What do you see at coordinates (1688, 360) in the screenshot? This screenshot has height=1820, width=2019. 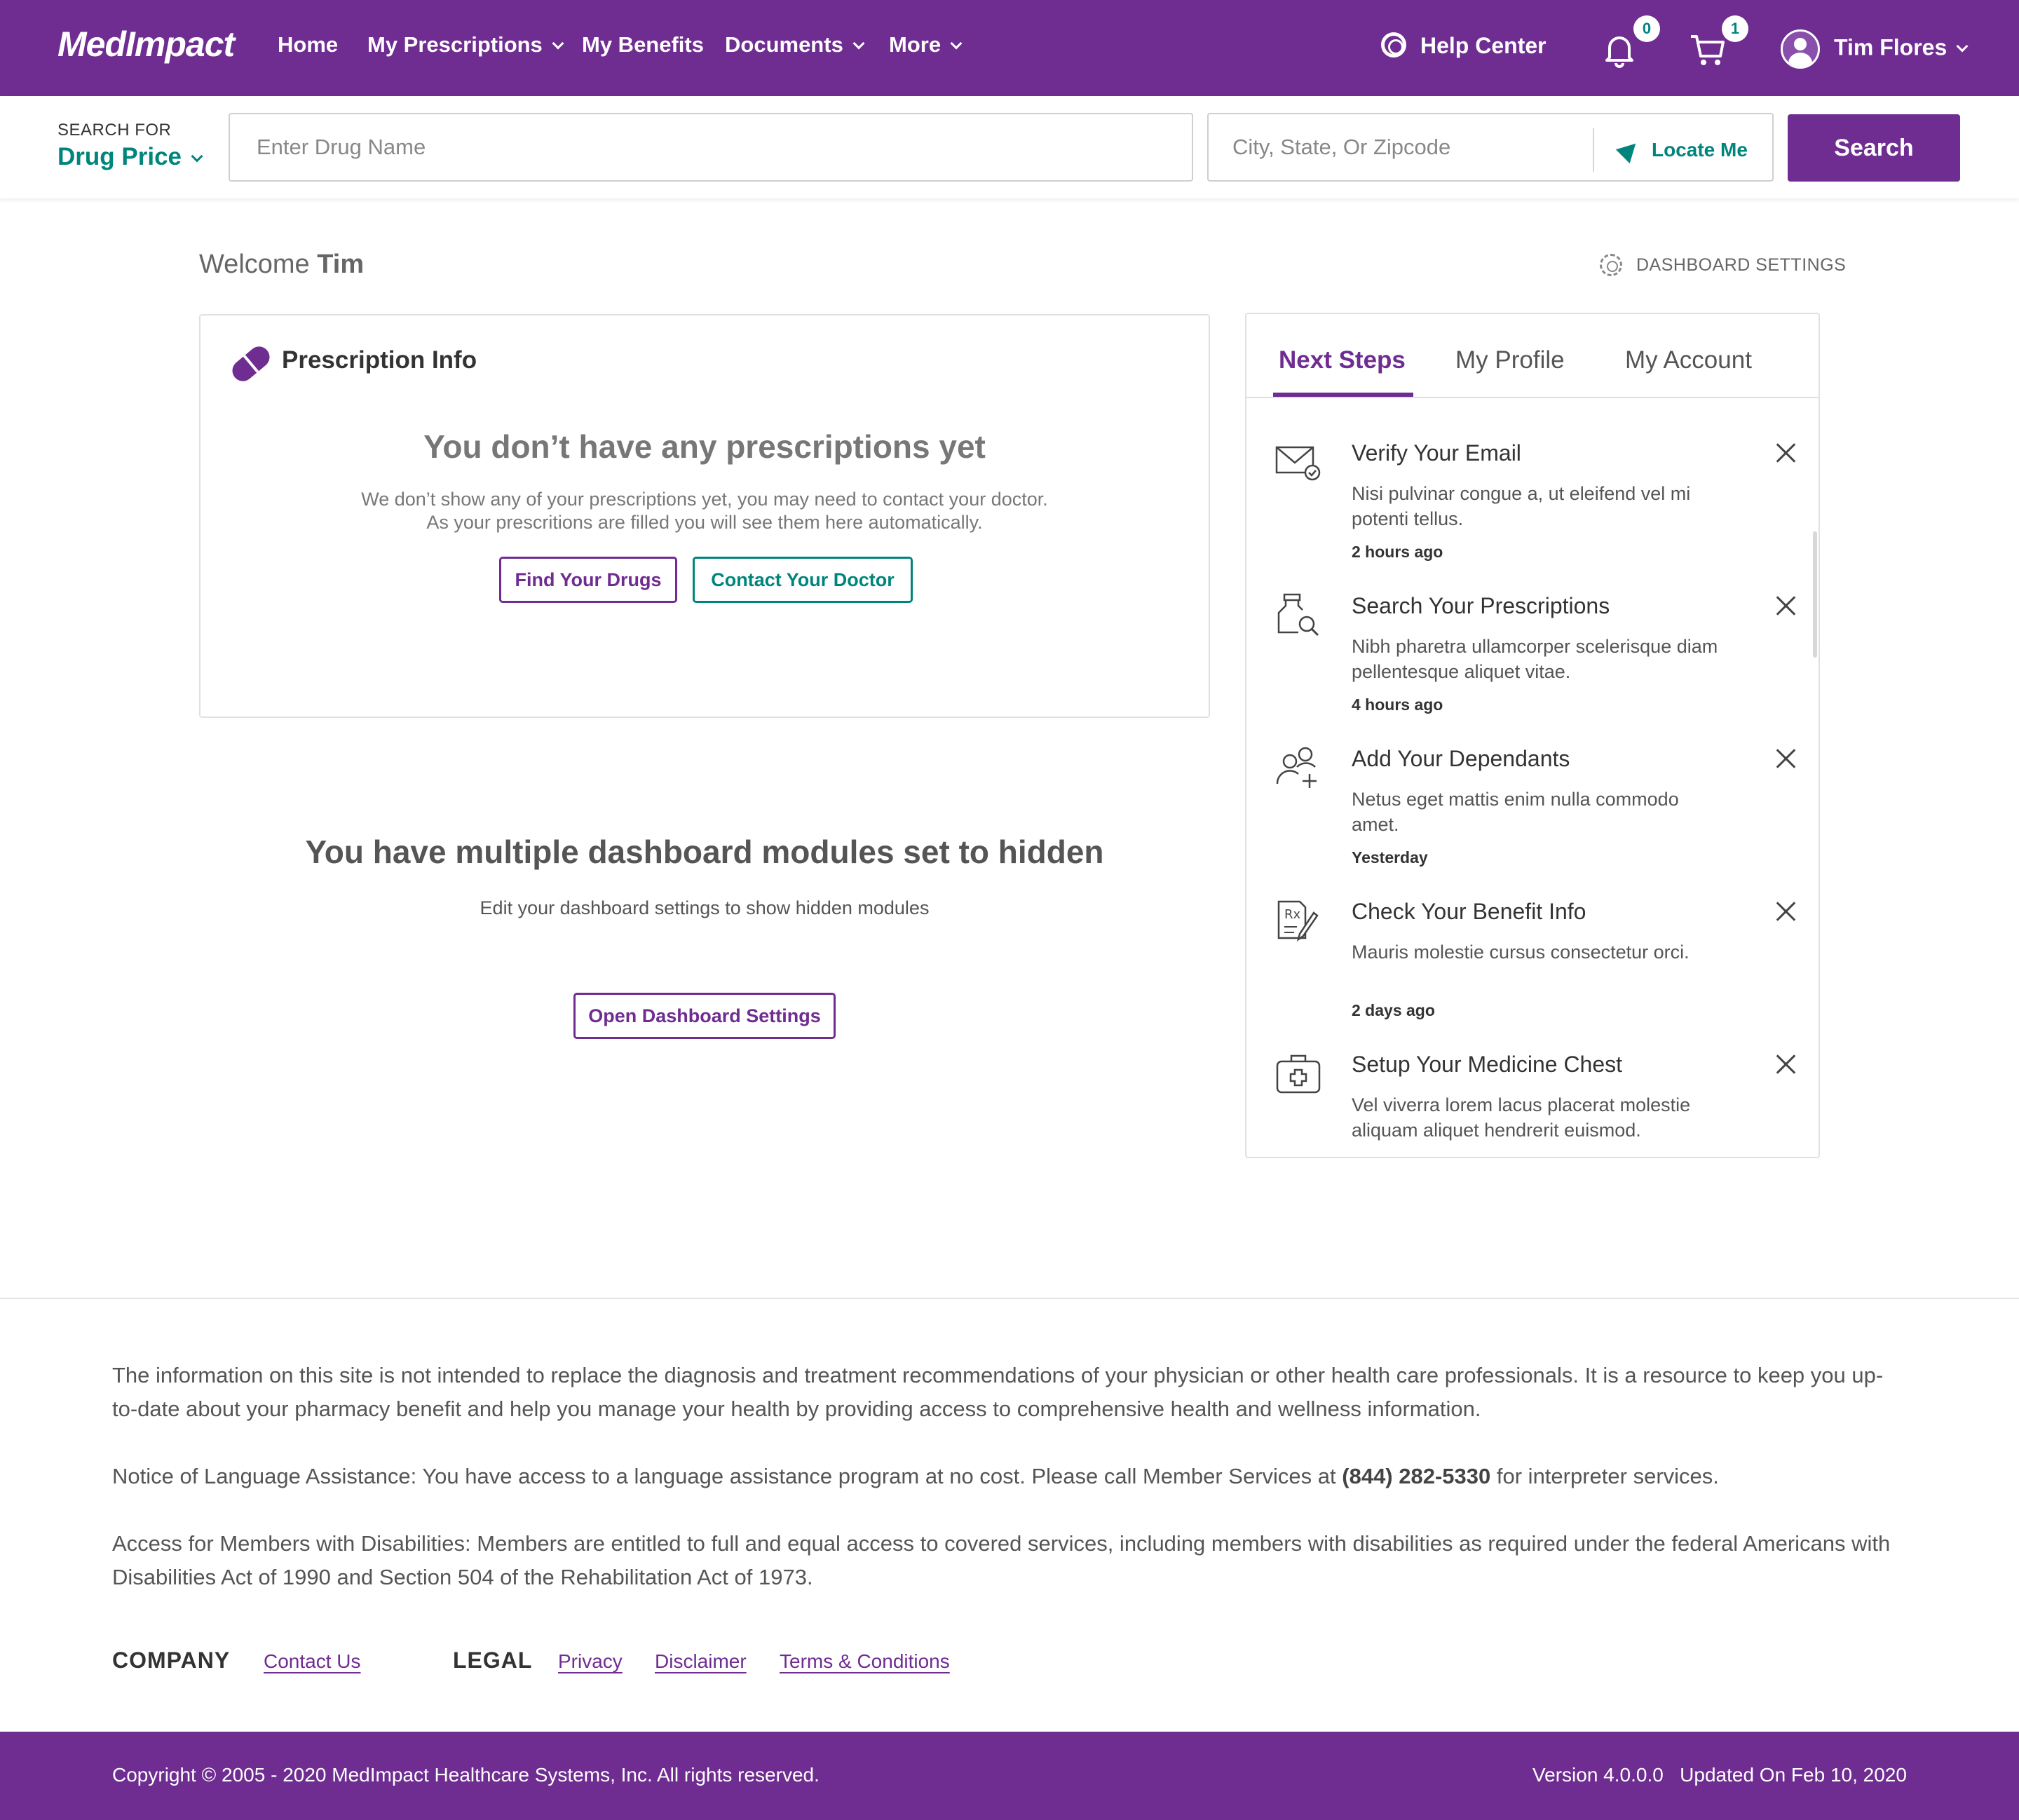 I see `tab-my-account: My Account` at bounding box center [1688, 360].